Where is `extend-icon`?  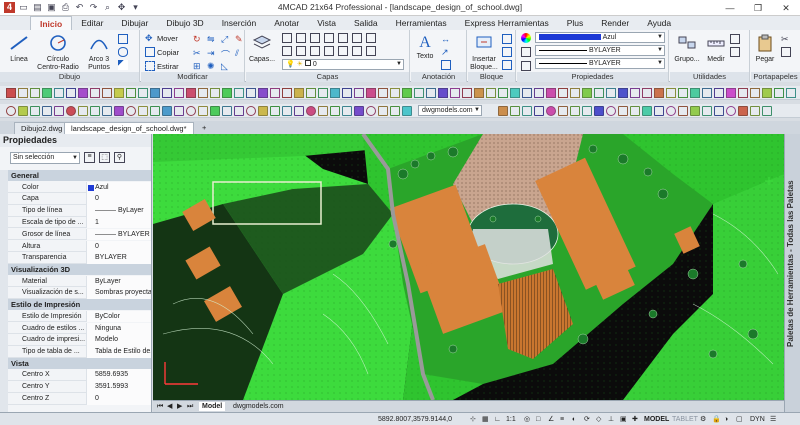 extend-icon is located at coordinates (647, 93).